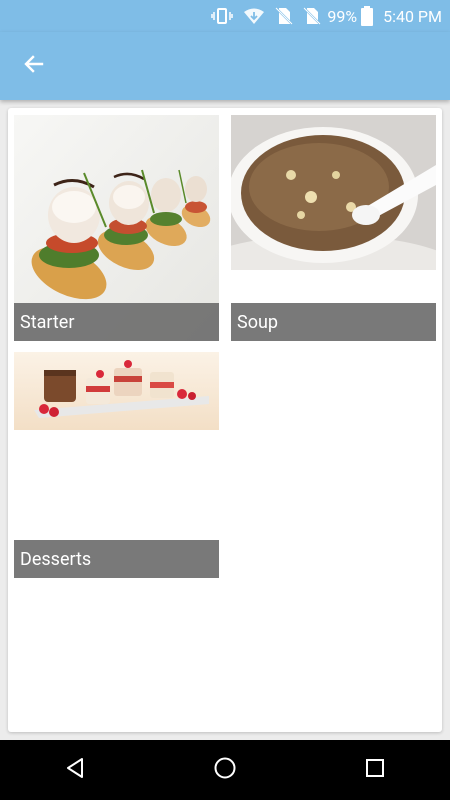 The image size is (450, 800). I want to click on nav-recents-button, so click(375, 770).